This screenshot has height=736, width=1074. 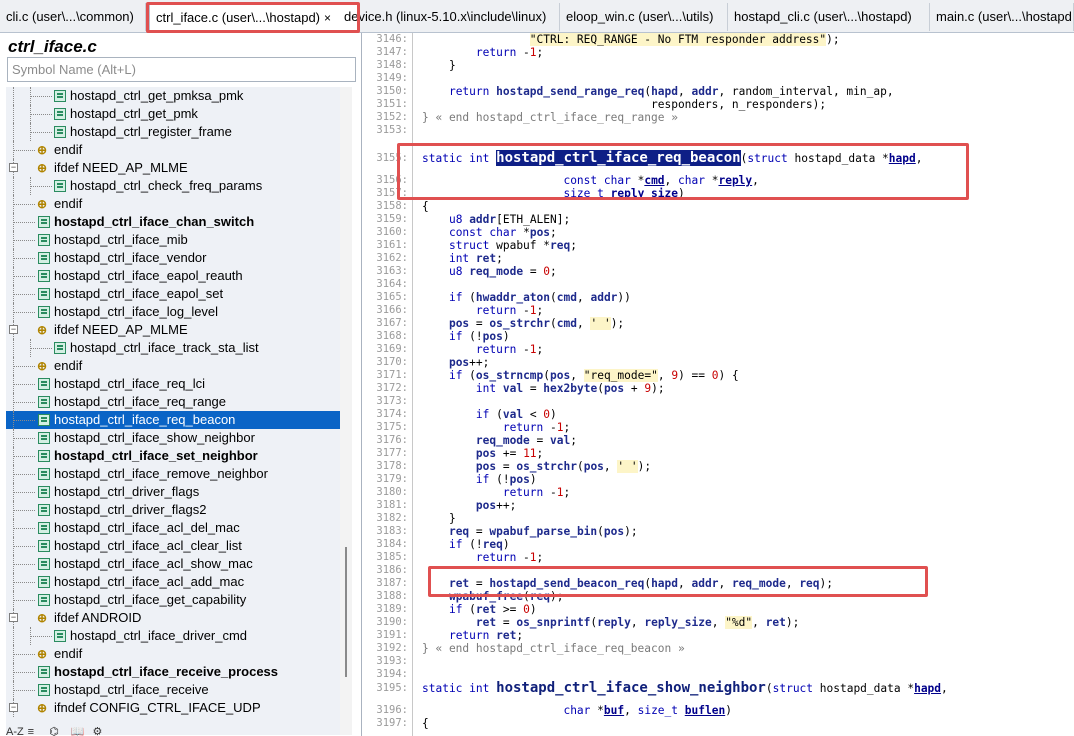 I want to click on tree-item-hostapd-ctrl-iface-log-level: hostapd_ctrl_iface_log_level, so click(x=173, y=312).